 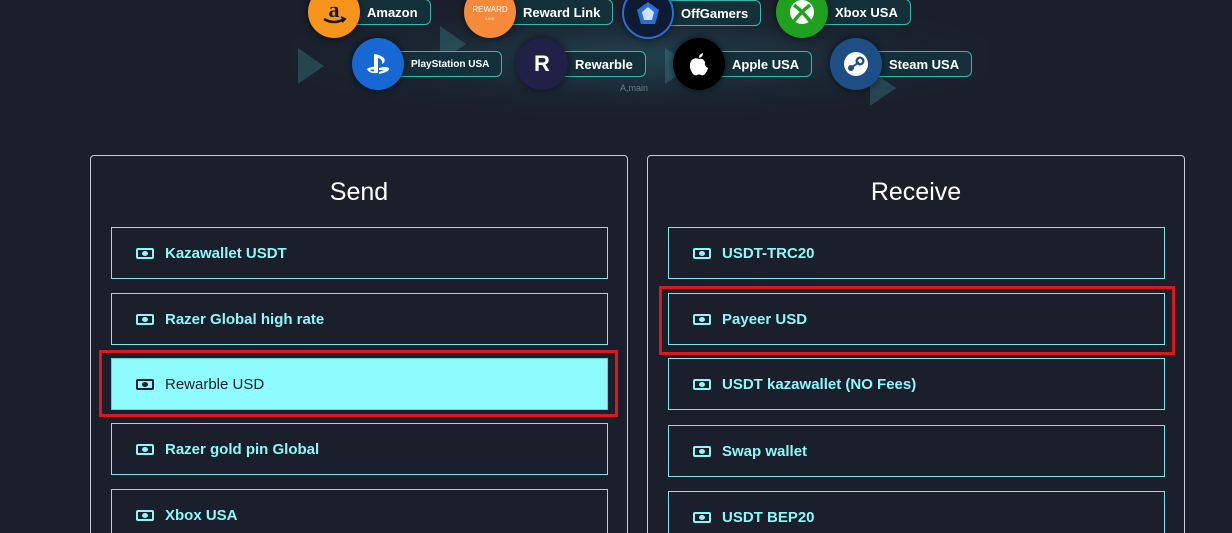 I want to click on brand-playstation: PlayStation USA, so click(x=427, y=64).